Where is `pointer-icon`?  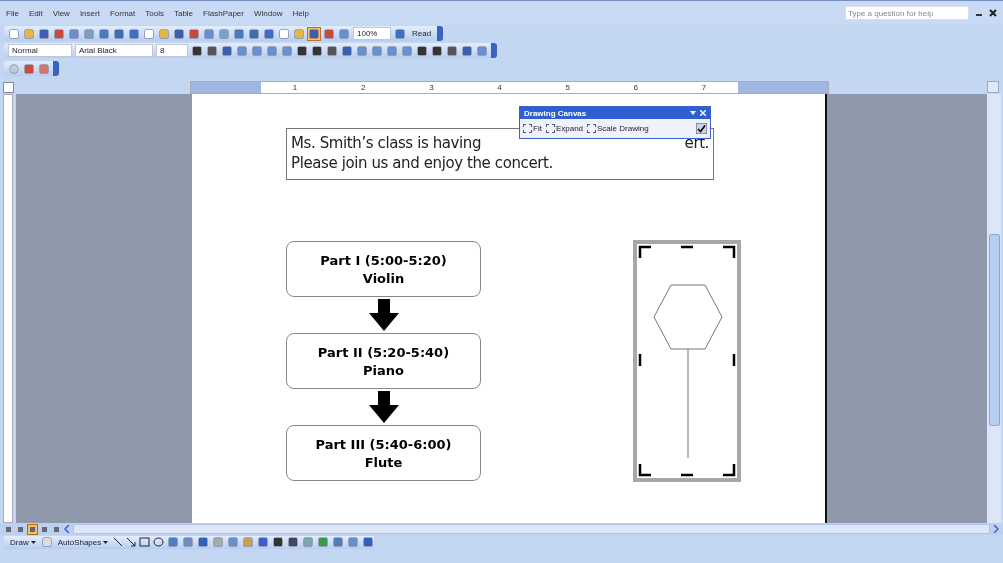 pointer-icon is located at coordinates (46, 542).